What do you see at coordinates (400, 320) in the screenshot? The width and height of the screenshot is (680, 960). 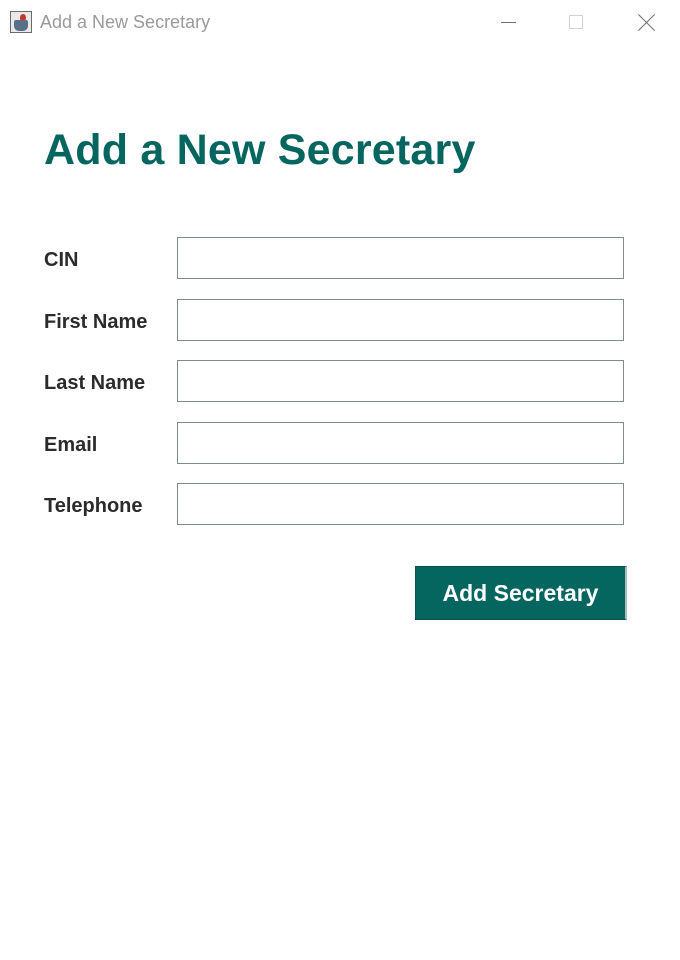 I see `first-name-field` at bounding box center [400, 320].